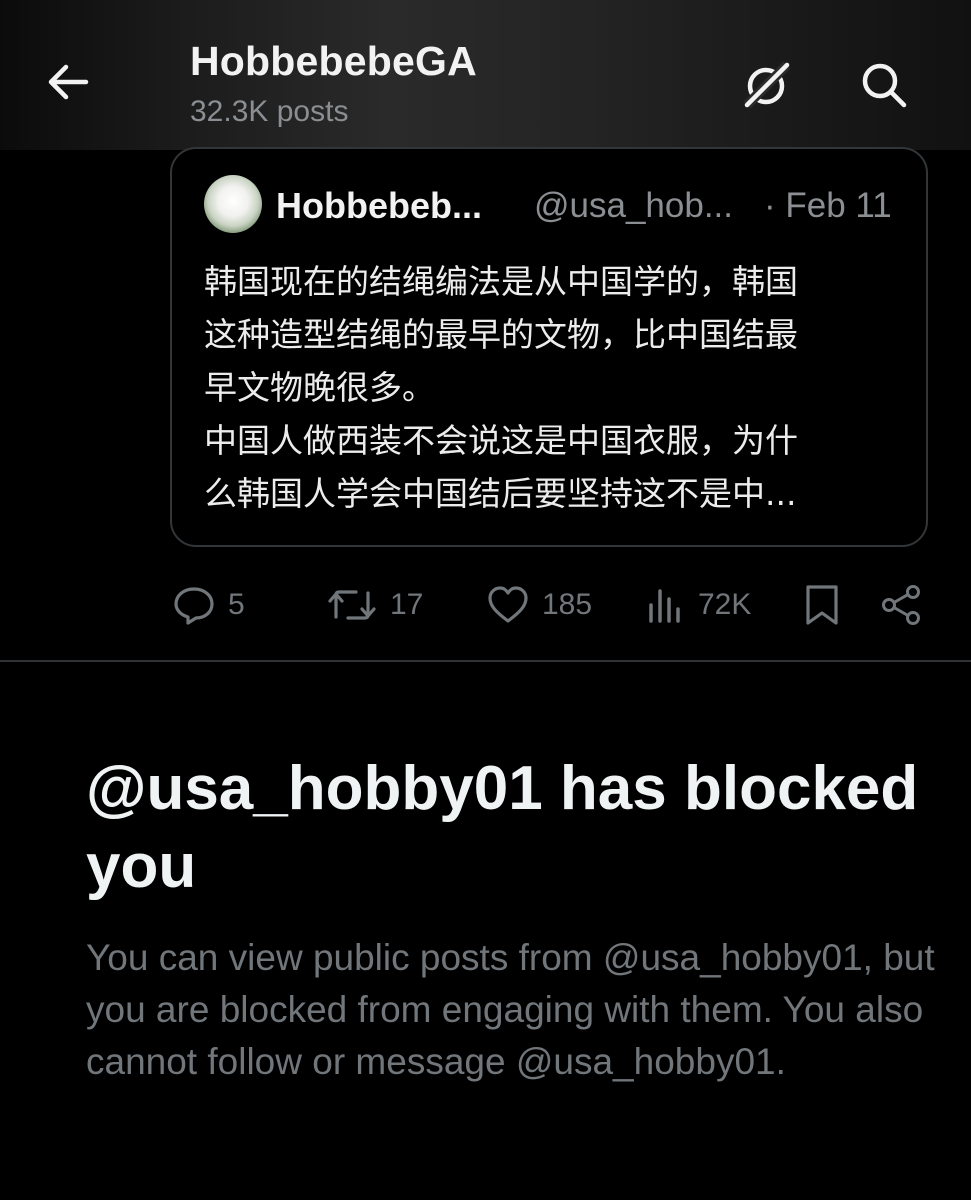 The width and height of the screenshot is (971, 1200). I want to click on reply-icon, so click(194, 605).